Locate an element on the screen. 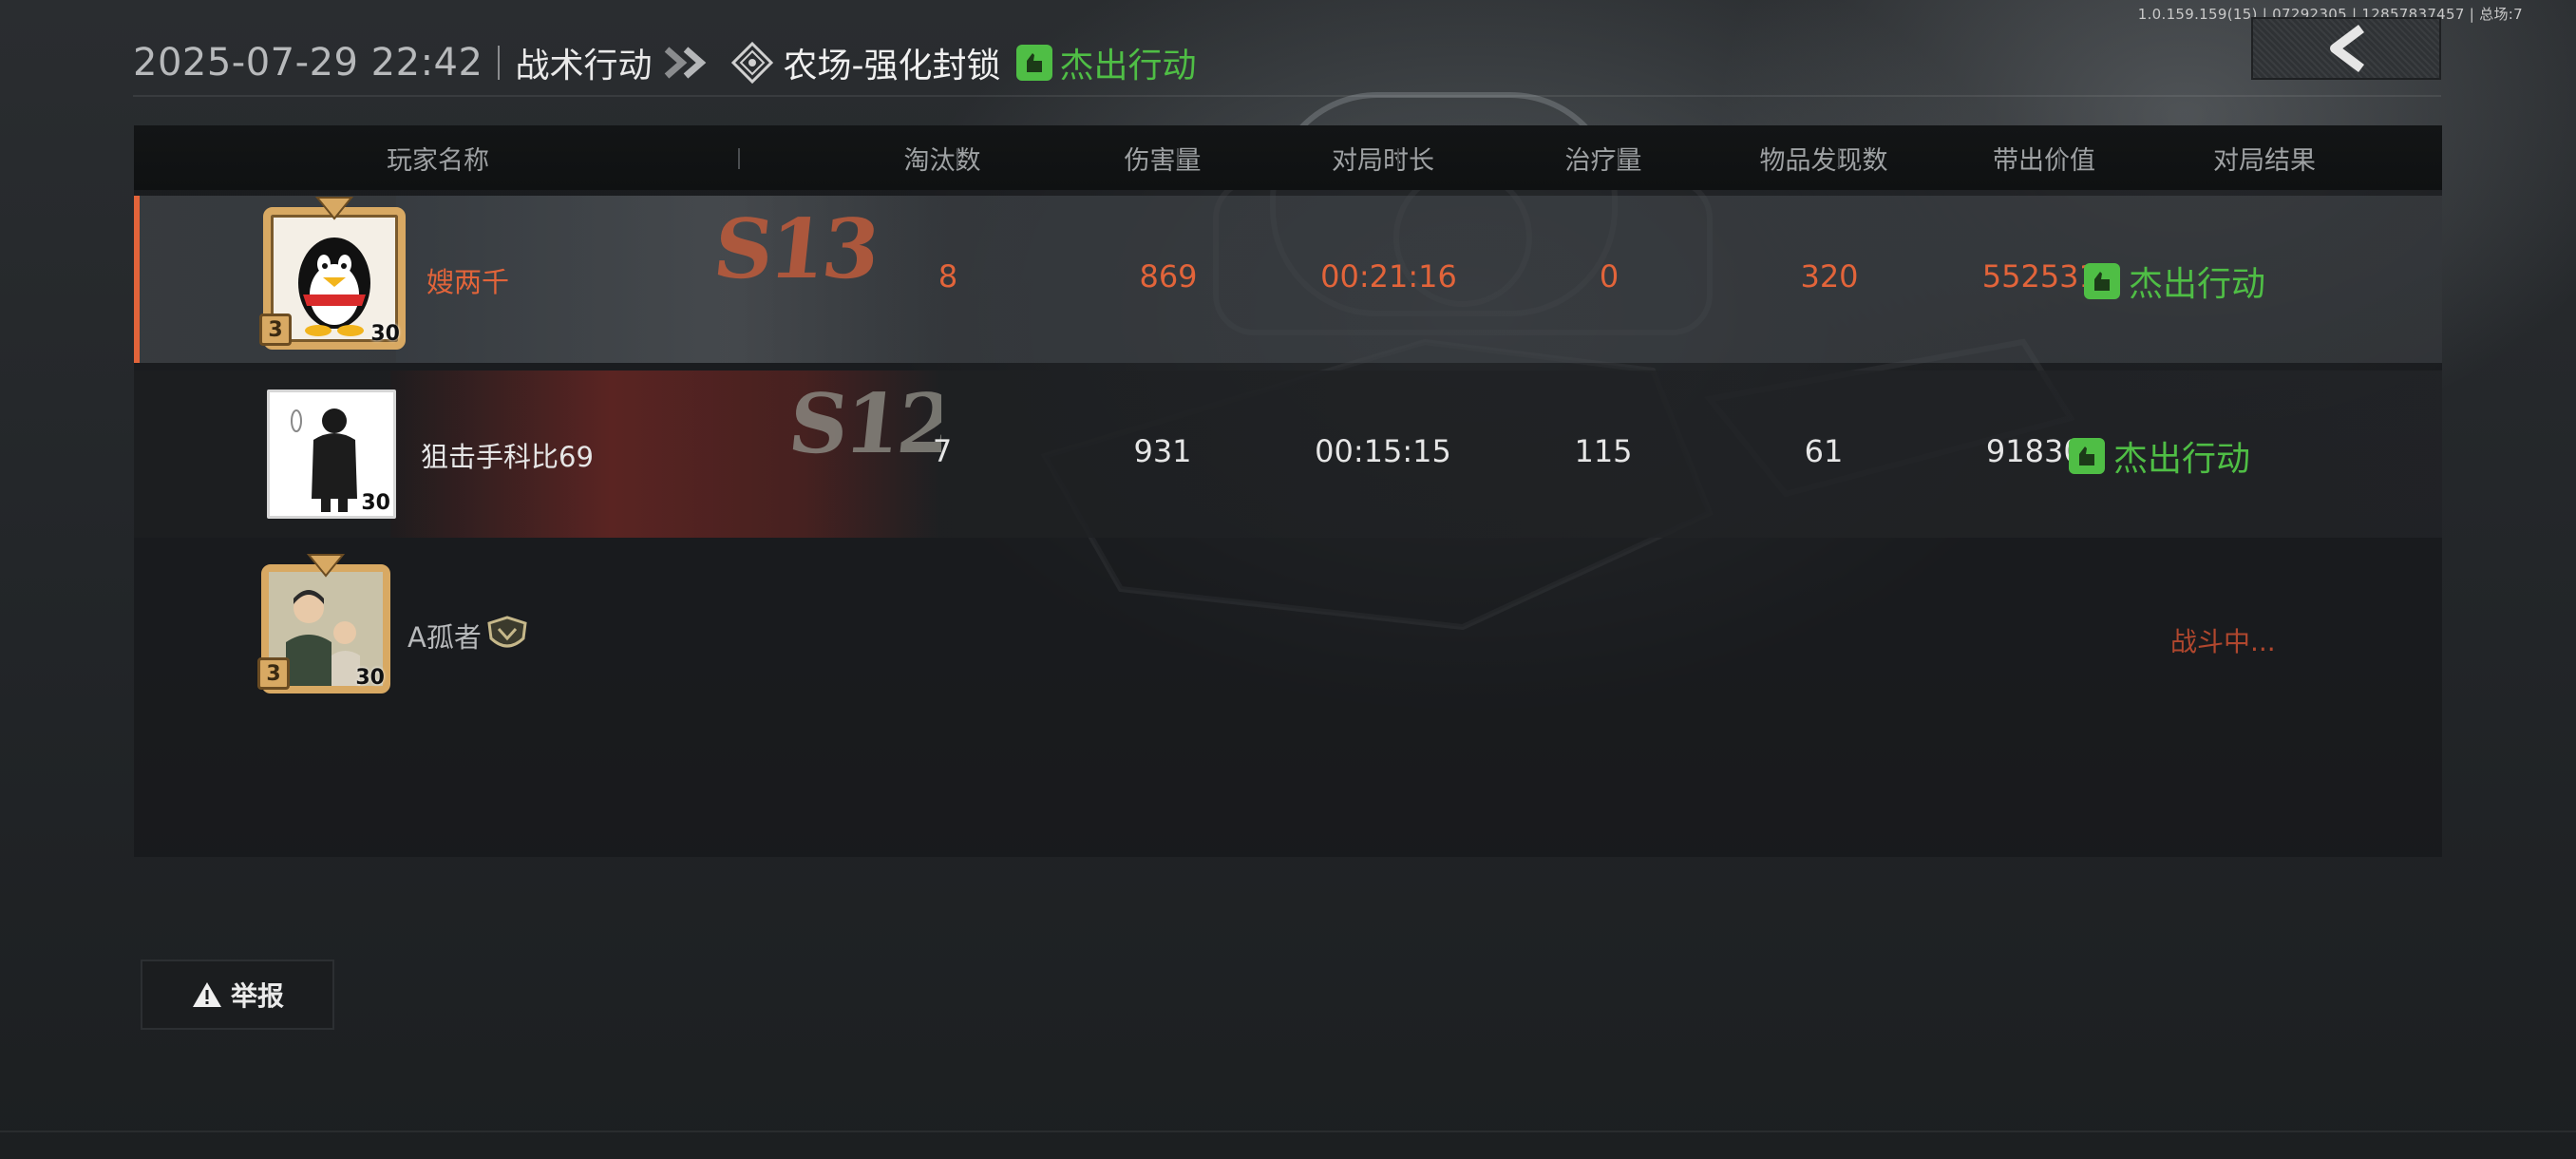 Image resolution: width=2576 pixels, height=1159 pixels. player-avatar: 30 is located at coordinates (331, 454).